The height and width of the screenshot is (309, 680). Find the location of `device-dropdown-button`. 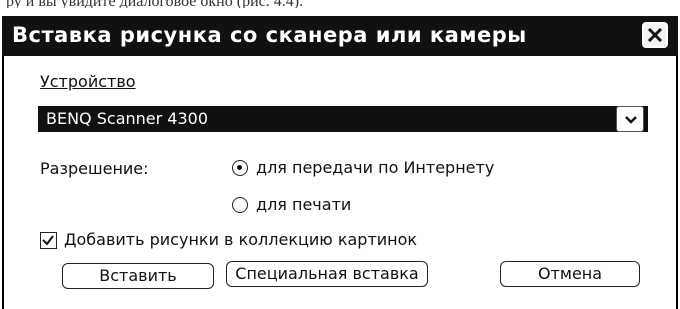

device-dropdown-button is located at coordinates (630, 119).